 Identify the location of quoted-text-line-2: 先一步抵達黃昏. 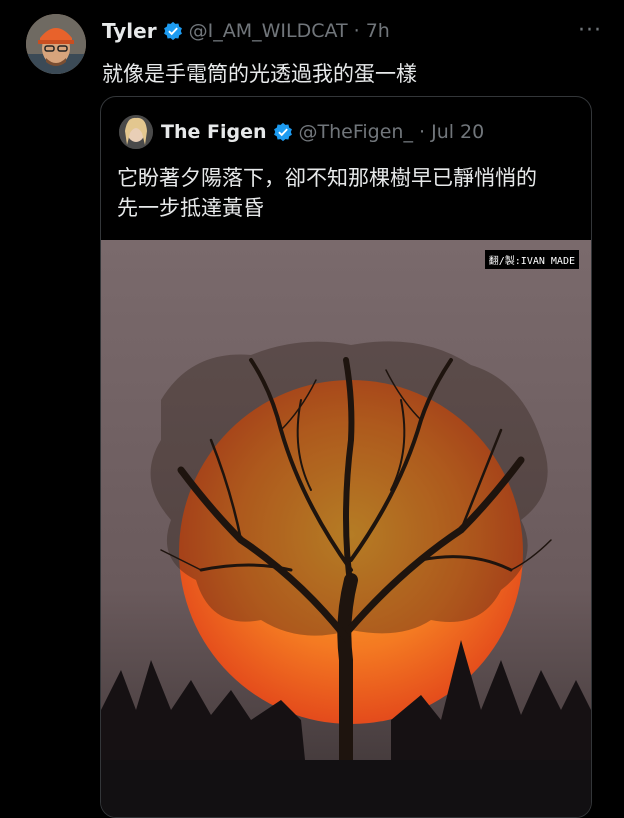
(190, 208).